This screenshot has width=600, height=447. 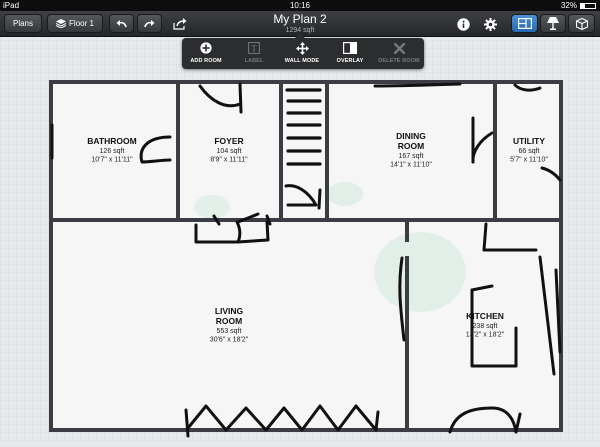 I want to click on wall-mode-button: WALL MODE, so click(x=302, y=52).